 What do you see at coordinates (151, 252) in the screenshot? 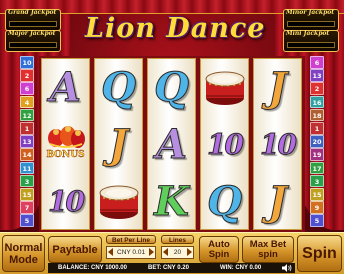
I see `bet-per-line-increase-icon` at bounding box center [151, 252].